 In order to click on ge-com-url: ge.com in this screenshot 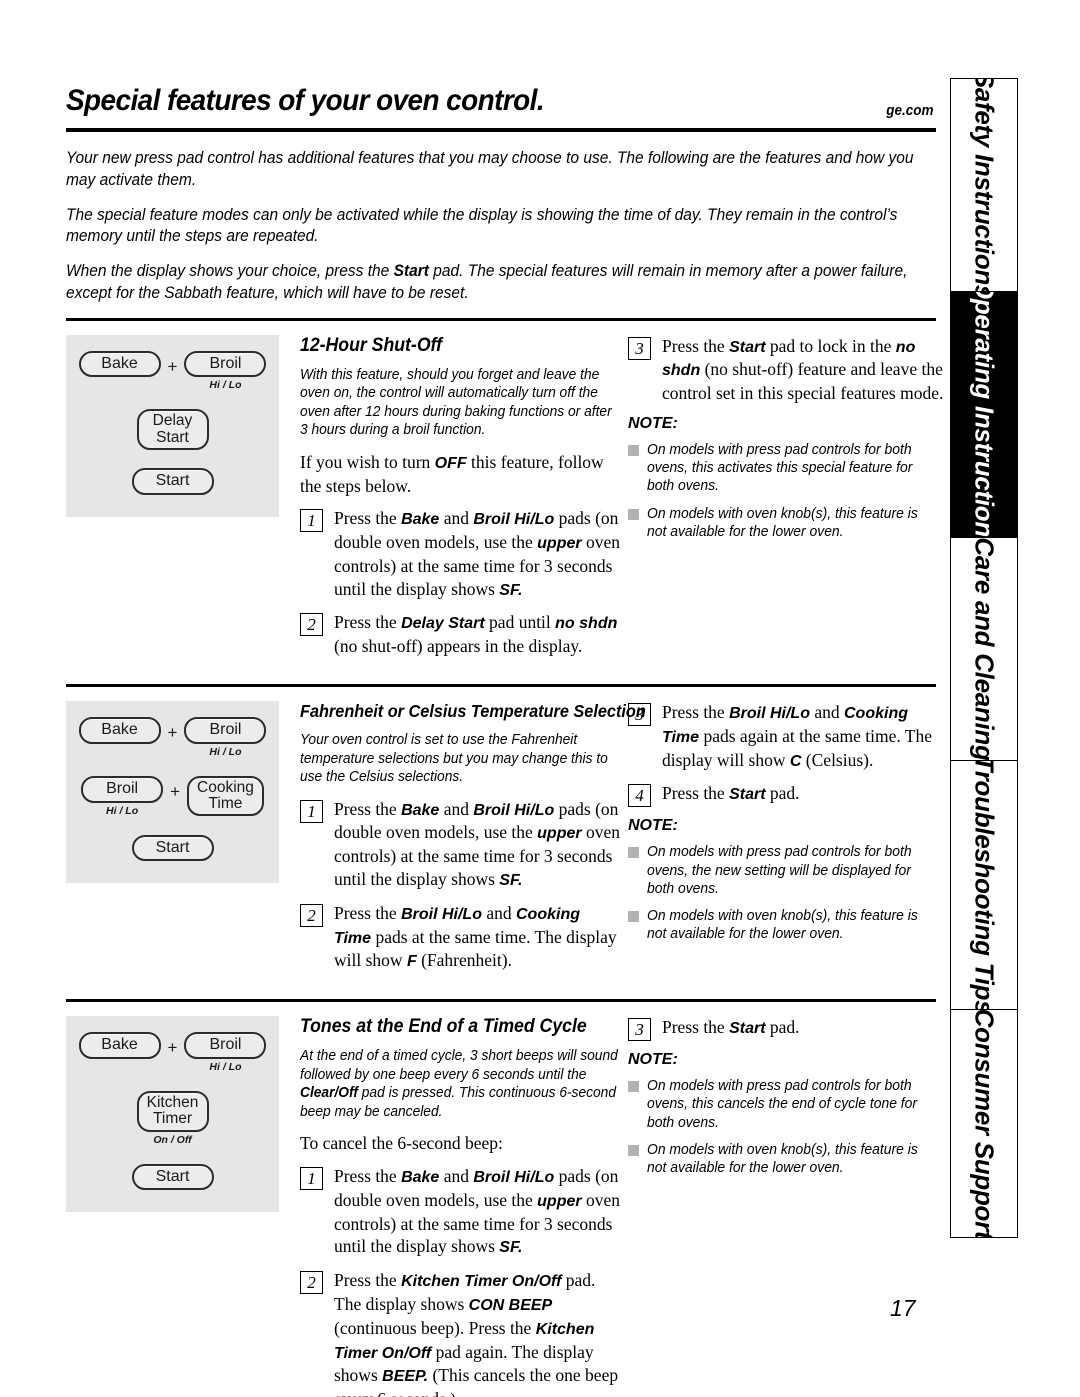, I will do `click(910, 110)`.